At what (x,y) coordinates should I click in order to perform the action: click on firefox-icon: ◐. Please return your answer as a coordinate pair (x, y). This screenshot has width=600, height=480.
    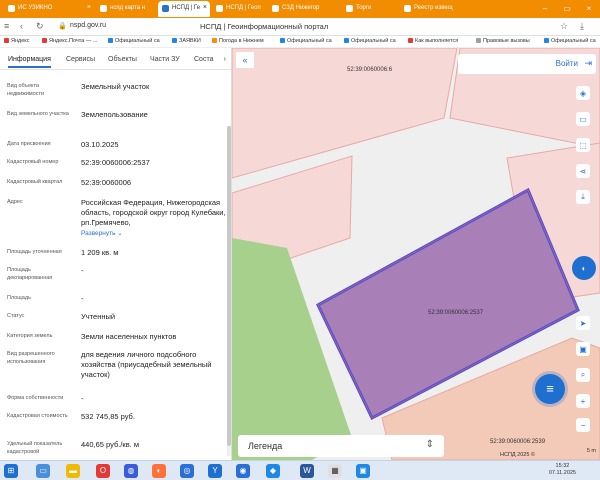
    Looking at the image, I should click on (159, 471).